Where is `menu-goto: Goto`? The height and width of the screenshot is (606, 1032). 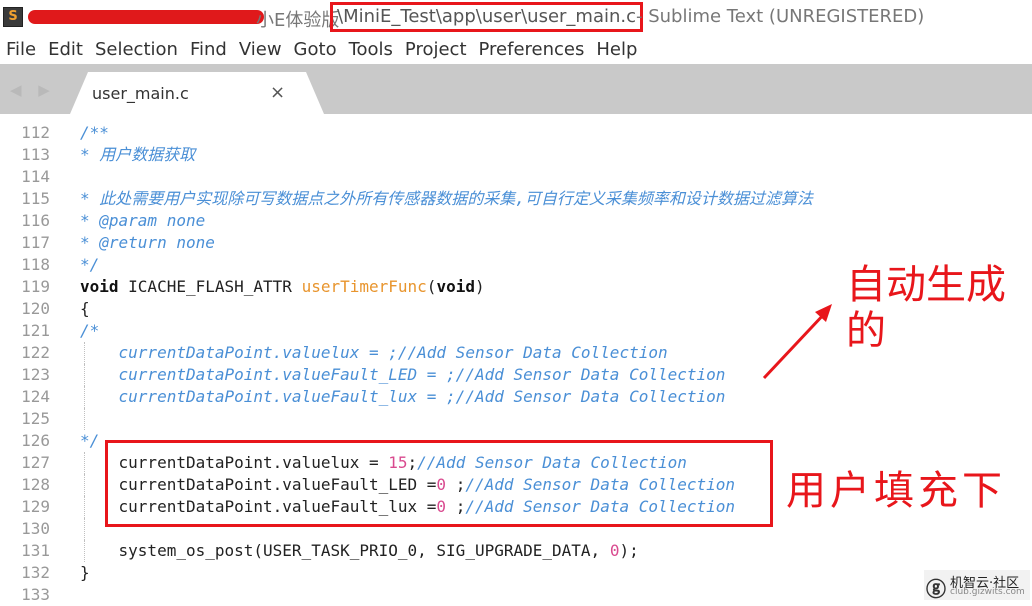
menu-goto: Goto is located at coordinates (315, 49).